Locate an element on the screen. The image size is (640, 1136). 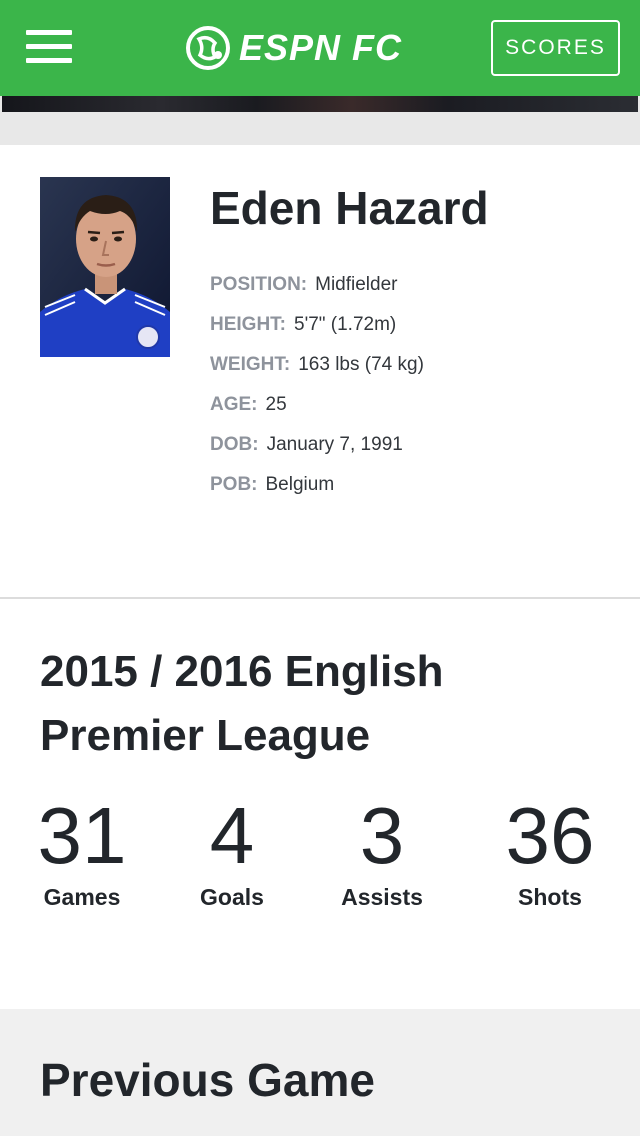
stat-value: 4 is located at coordinates (232, 835).